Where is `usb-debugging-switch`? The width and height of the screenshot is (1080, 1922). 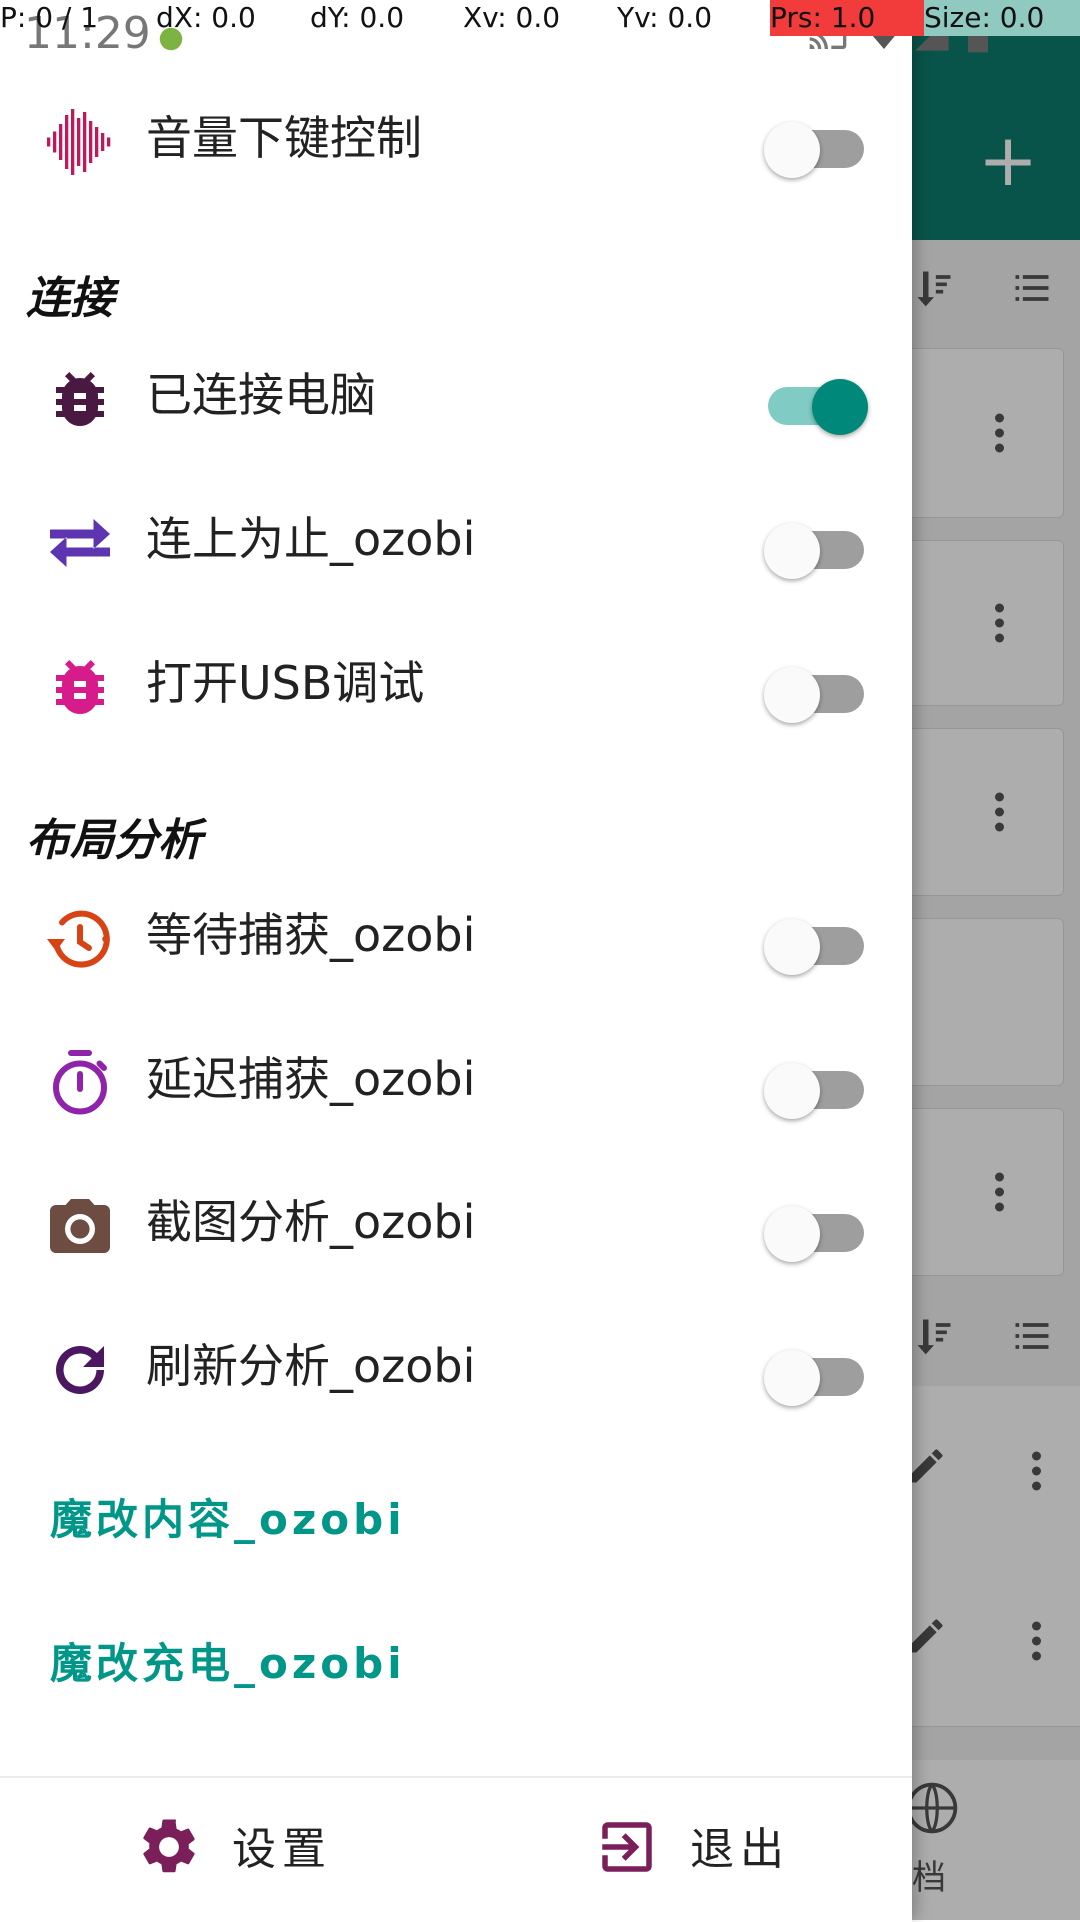 usb-debugging-switch is located at coordinates (816, 691).